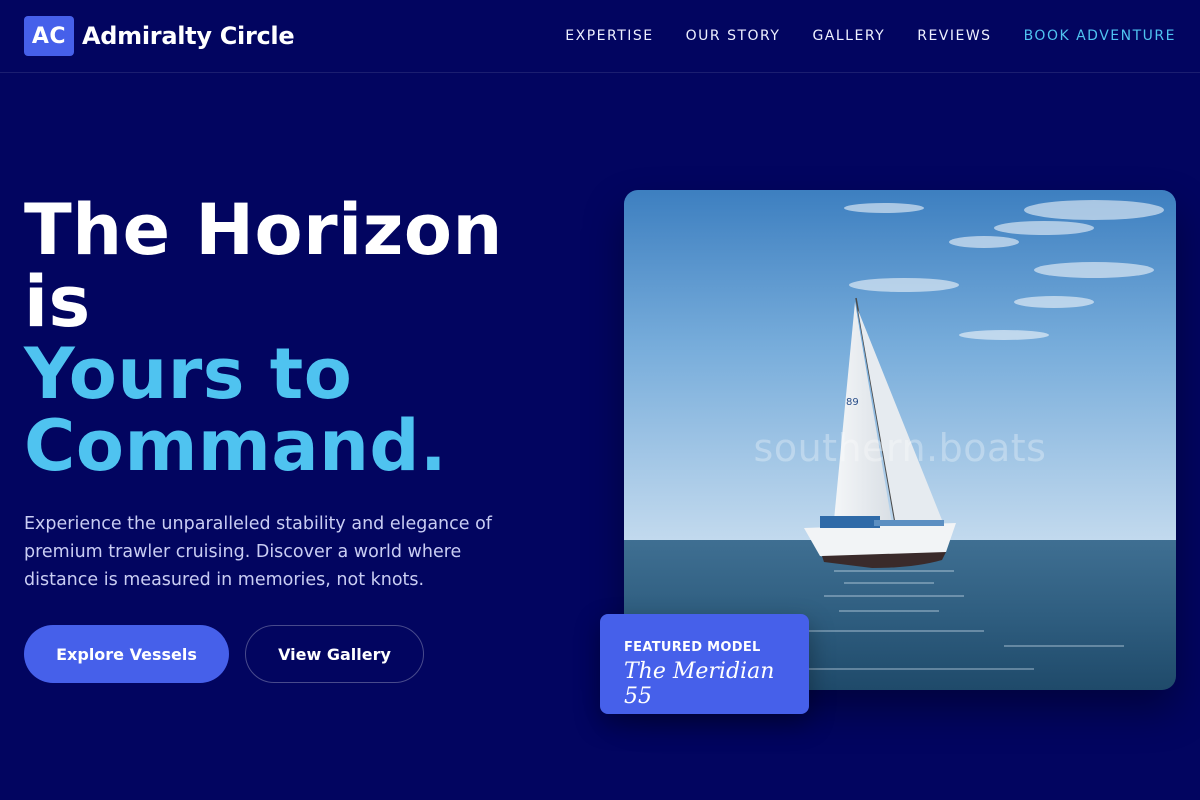 This screenshot has width=1200, height=800. What do you see at coordinates (954, 36) in the screenshot?
I see `nav-reviews: REVIEWS` at bounding box center [954, 36].